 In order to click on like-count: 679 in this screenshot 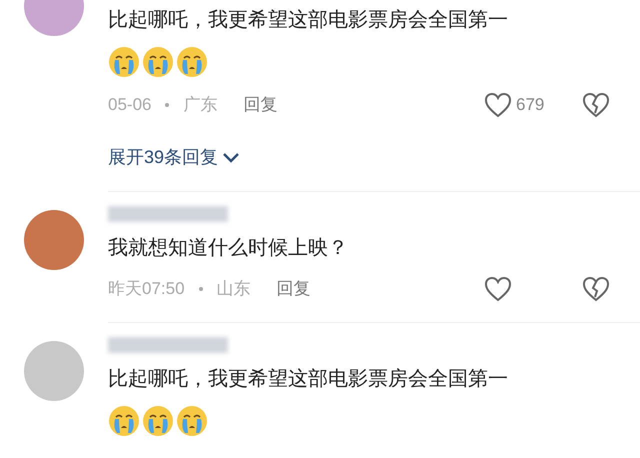, I will do `click(530, 105)`.